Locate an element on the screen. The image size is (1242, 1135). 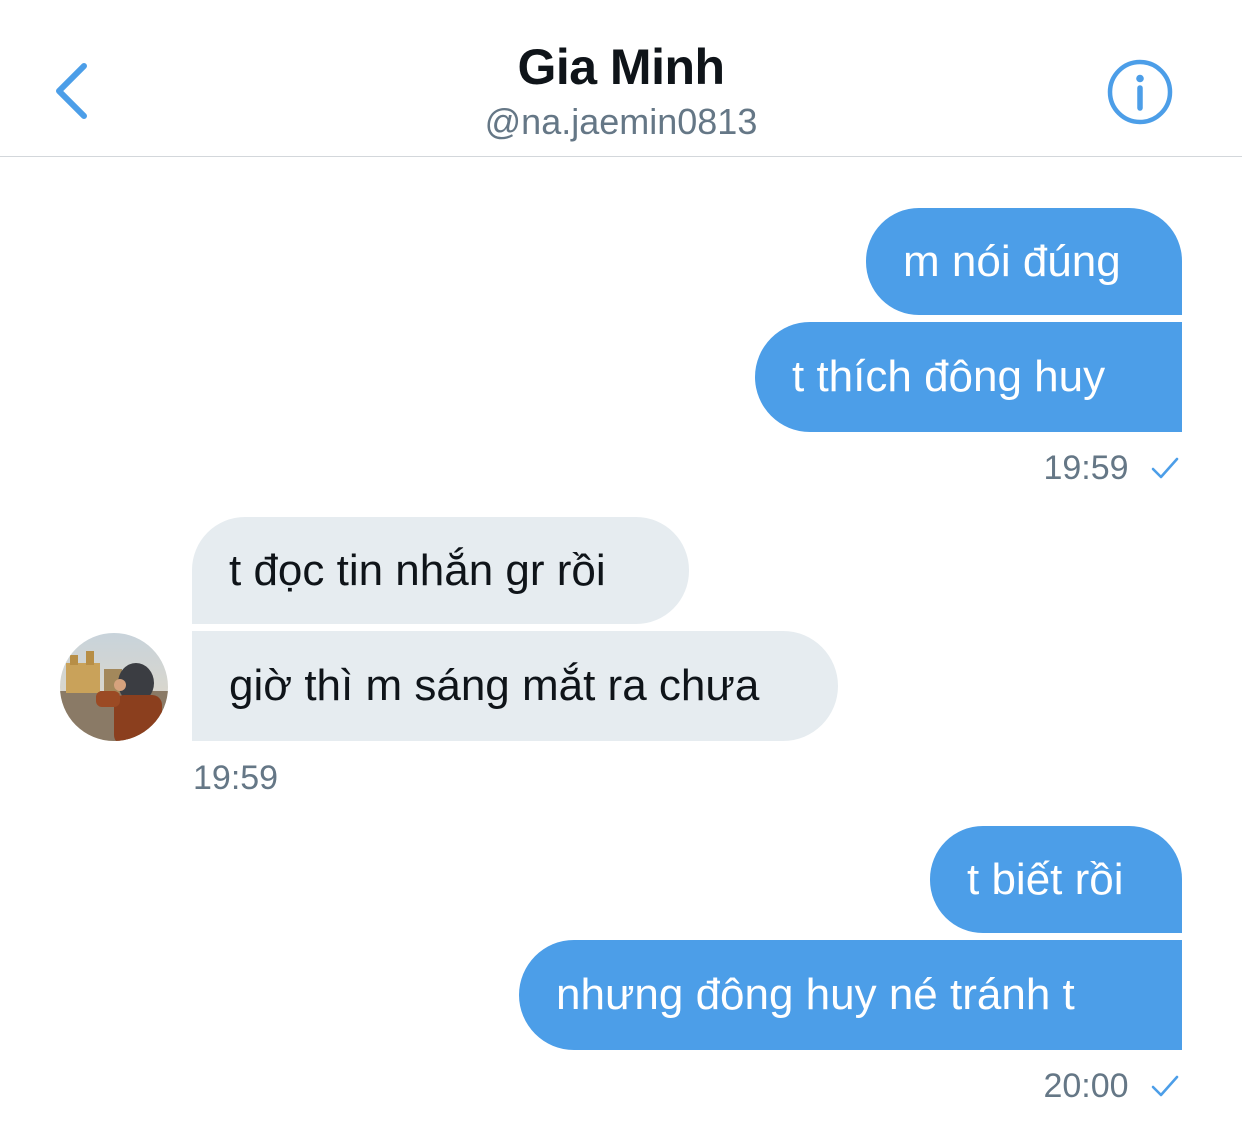
info-icon is located at coordinates (1140, 92).